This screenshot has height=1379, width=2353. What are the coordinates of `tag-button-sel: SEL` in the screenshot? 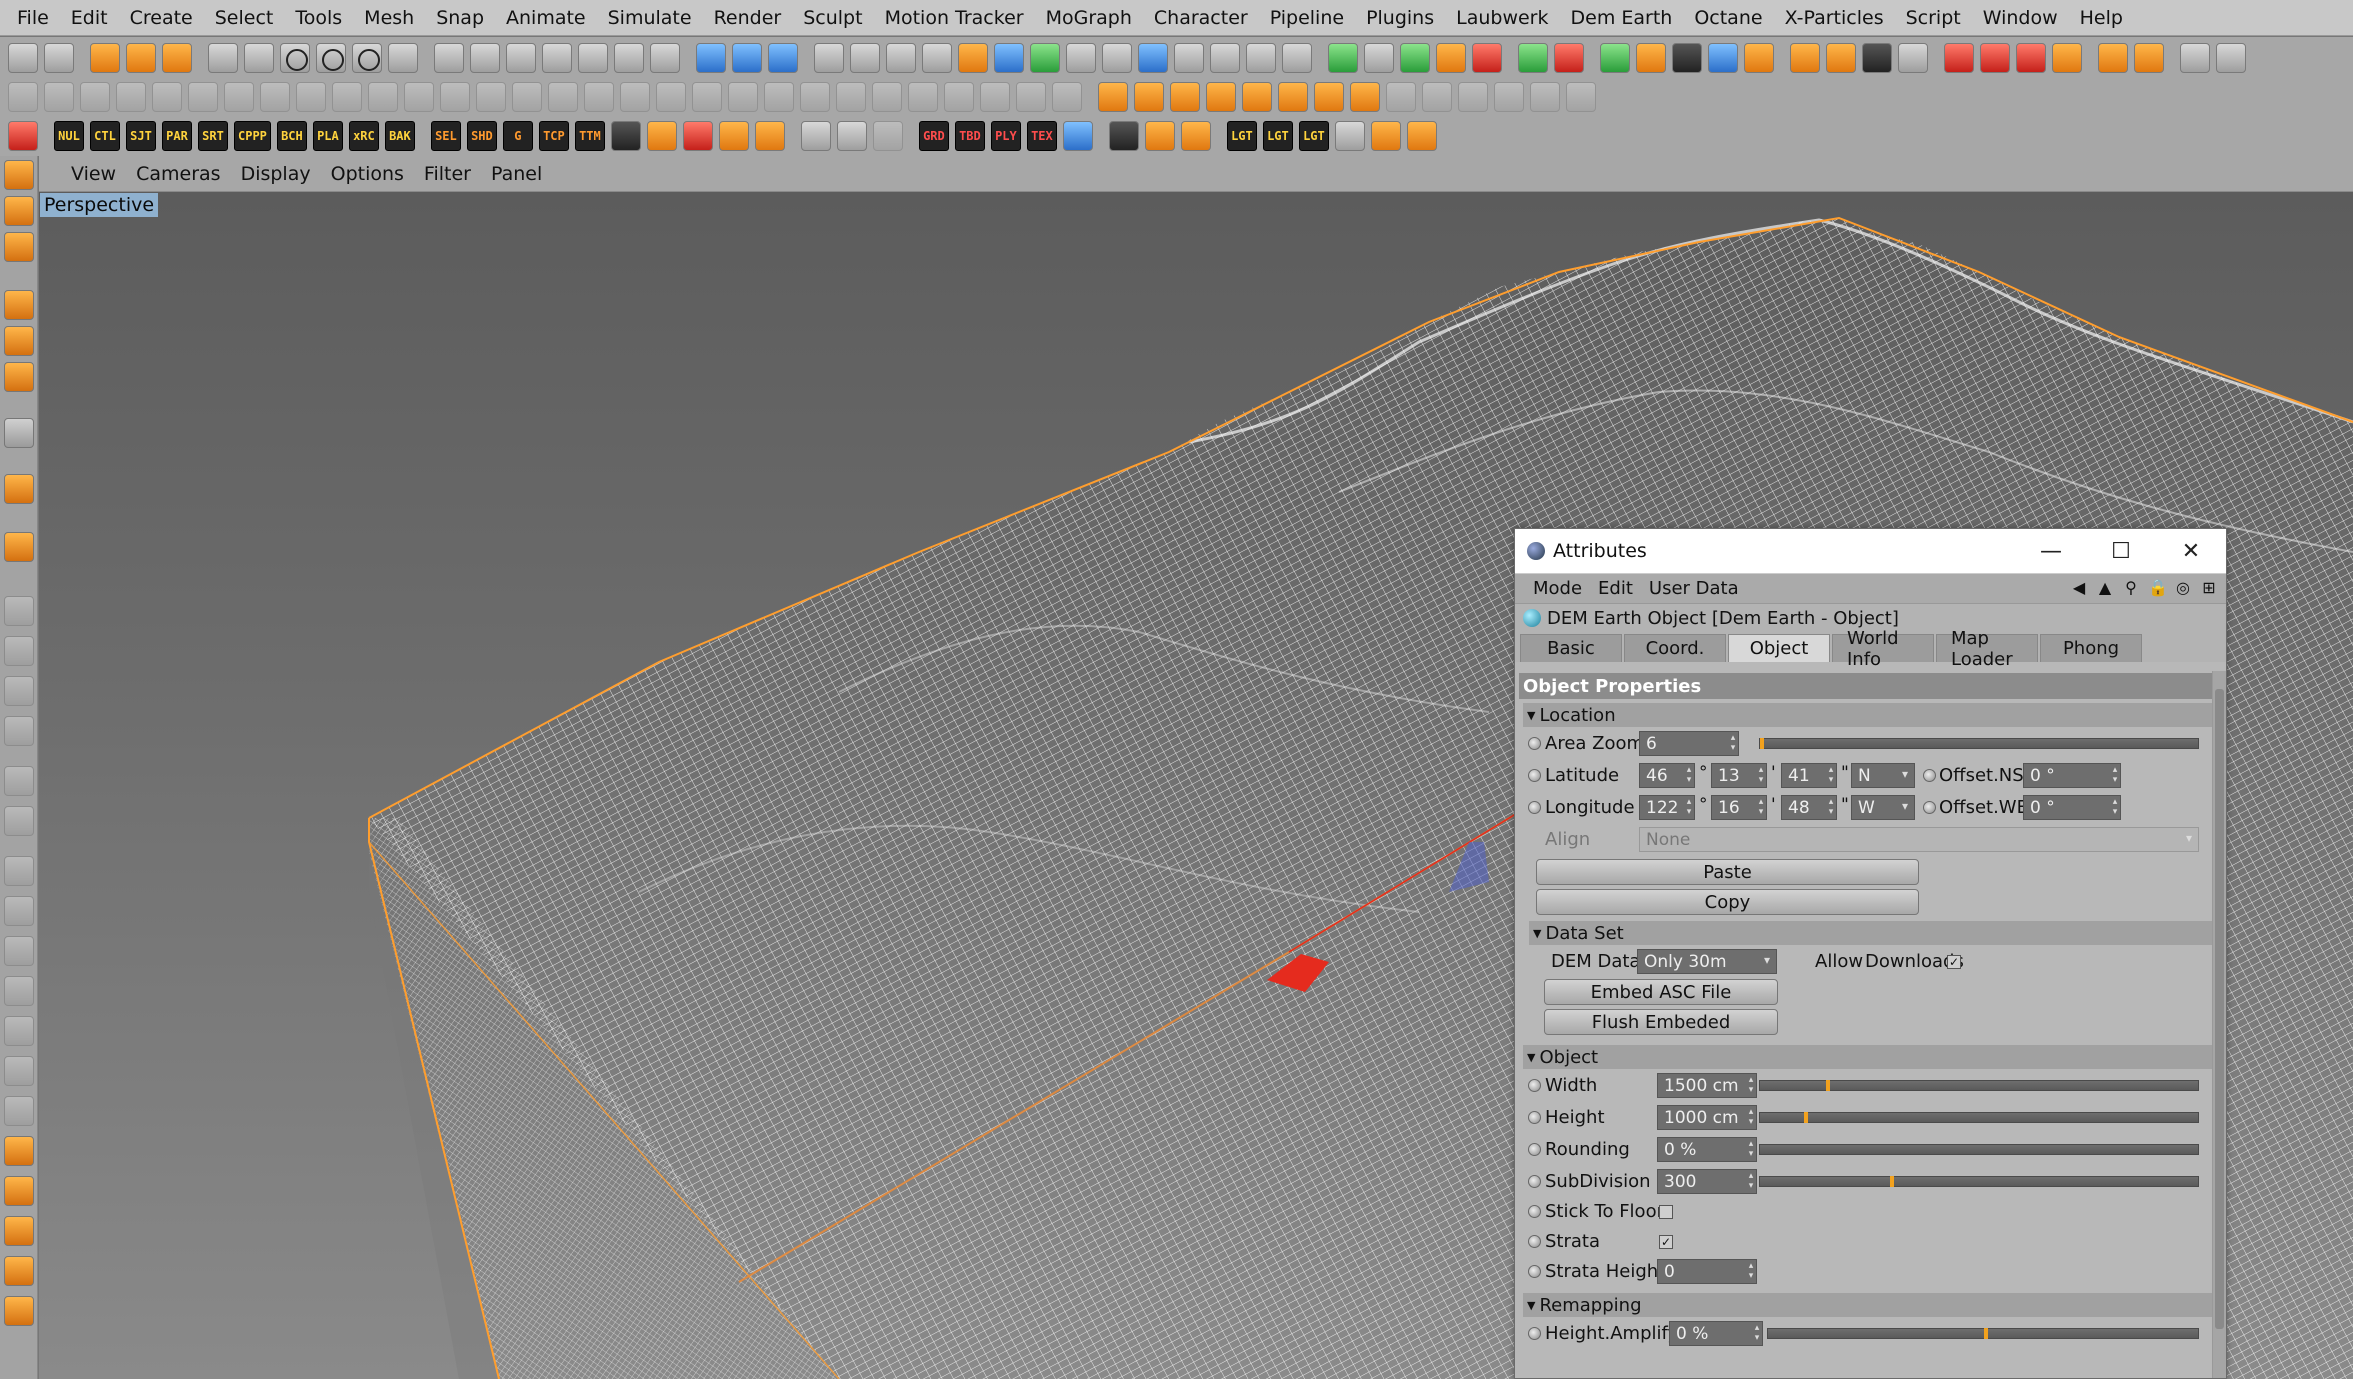 It's located at (445, 136).